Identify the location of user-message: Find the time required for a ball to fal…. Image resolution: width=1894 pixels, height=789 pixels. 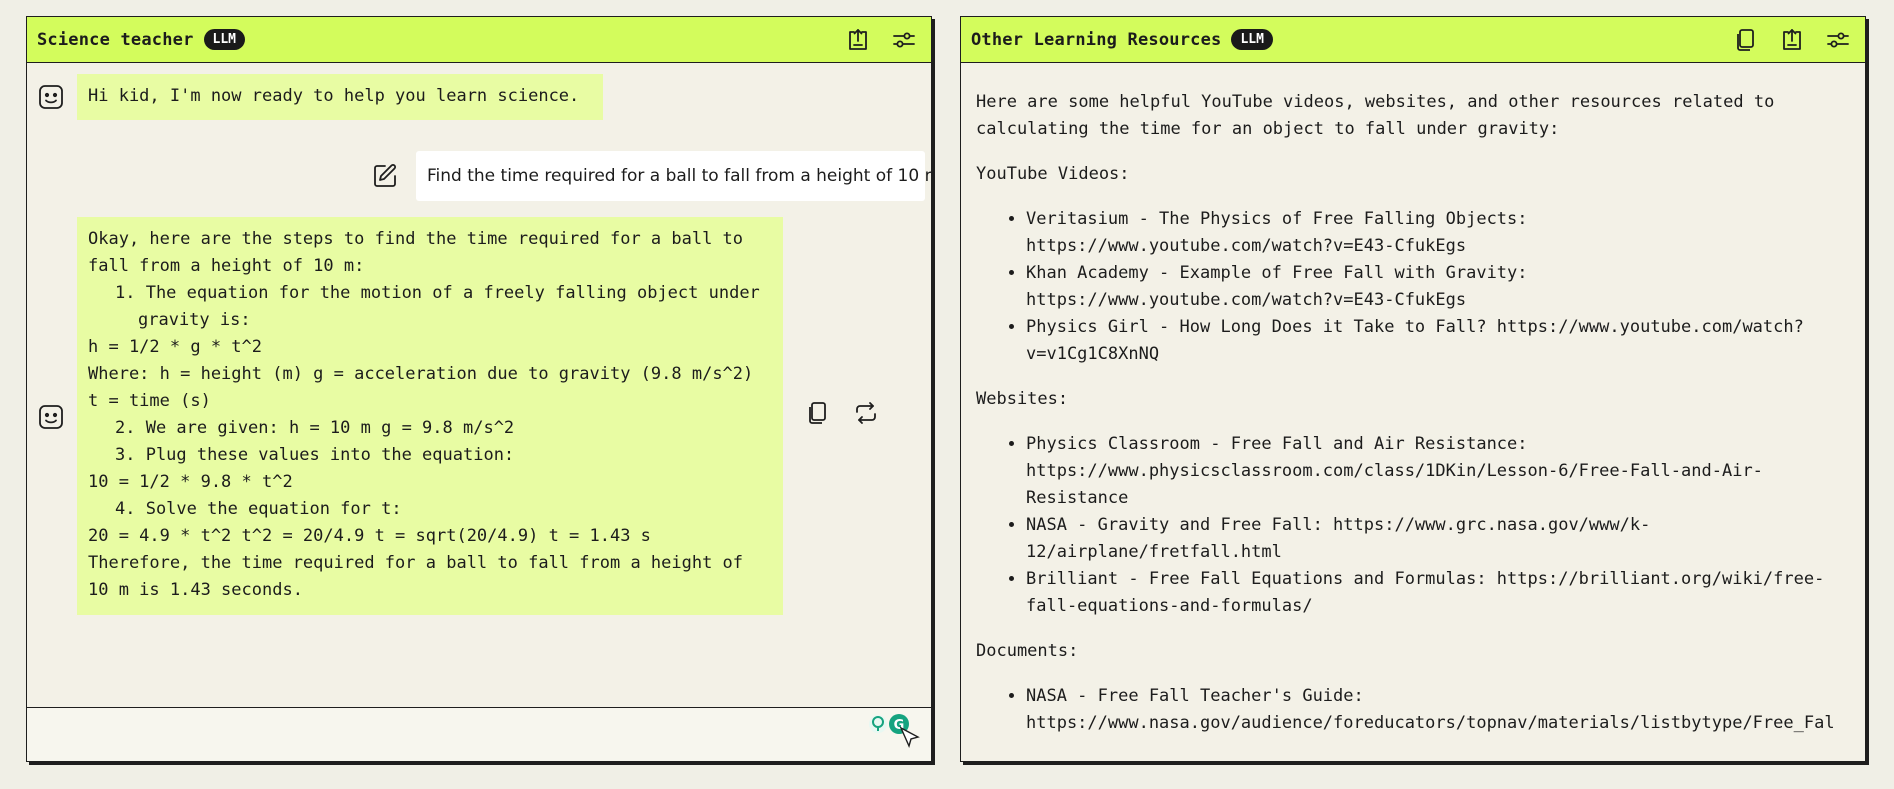
(673, 176).